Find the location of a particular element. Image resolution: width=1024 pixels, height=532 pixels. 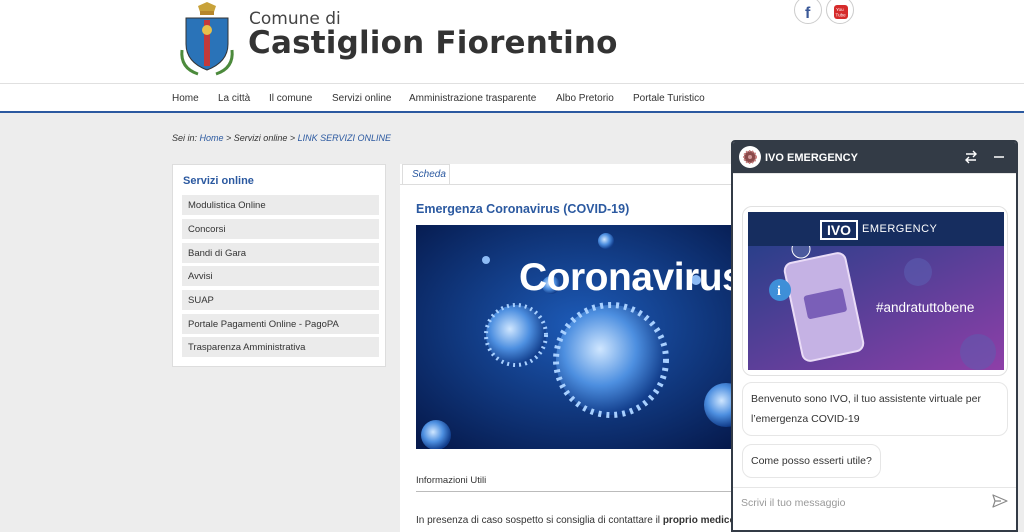

facebook-icon: f is located at coordinates (808, 13).